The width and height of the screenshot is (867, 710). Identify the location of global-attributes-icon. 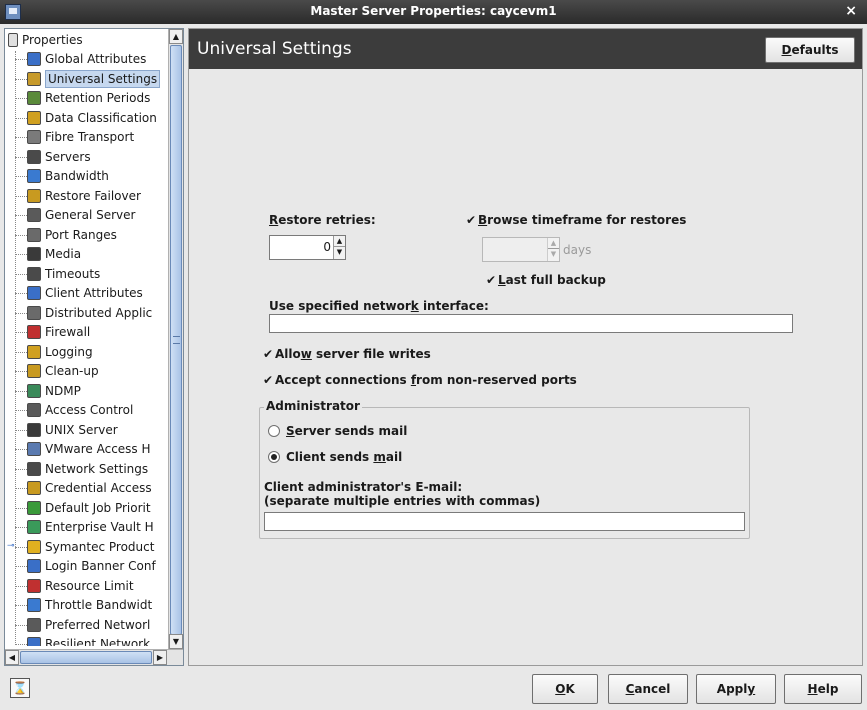
(34, 59).